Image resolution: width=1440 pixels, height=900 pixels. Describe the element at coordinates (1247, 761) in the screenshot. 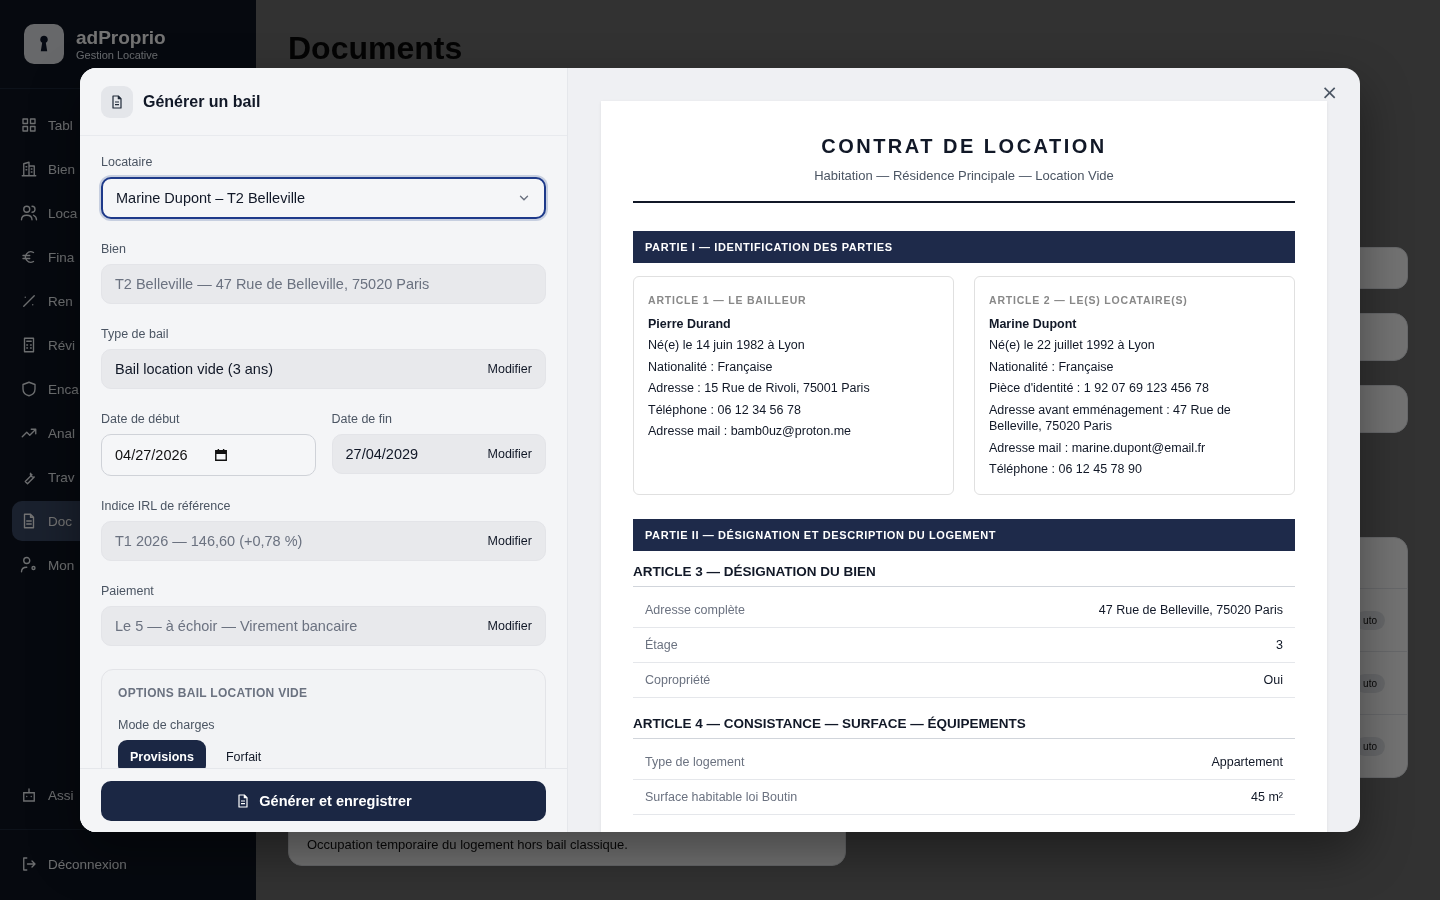

I see `row-value: Appartement` at that location.